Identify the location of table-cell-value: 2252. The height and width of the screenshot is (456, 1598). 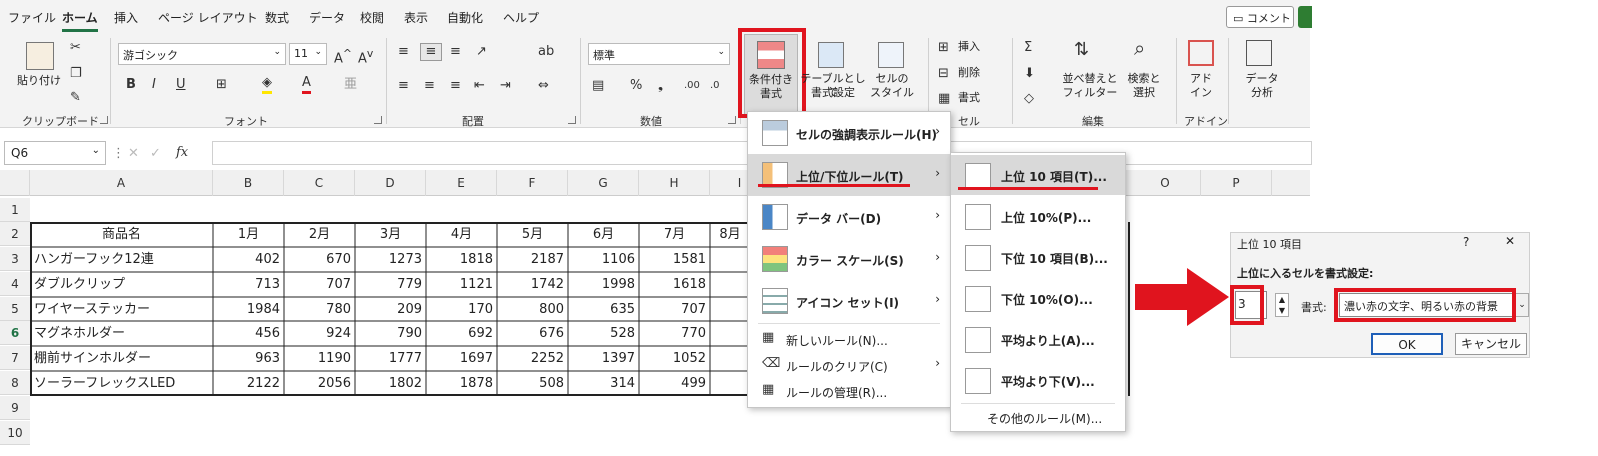
(532, 359).